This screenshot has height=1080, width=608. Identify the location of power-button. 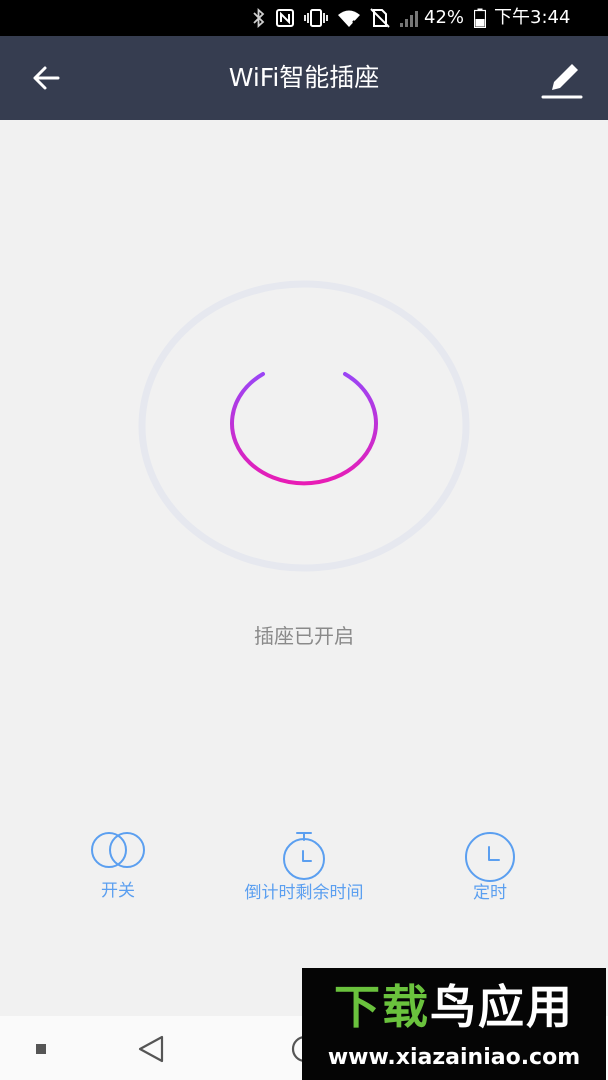
(304, 427).